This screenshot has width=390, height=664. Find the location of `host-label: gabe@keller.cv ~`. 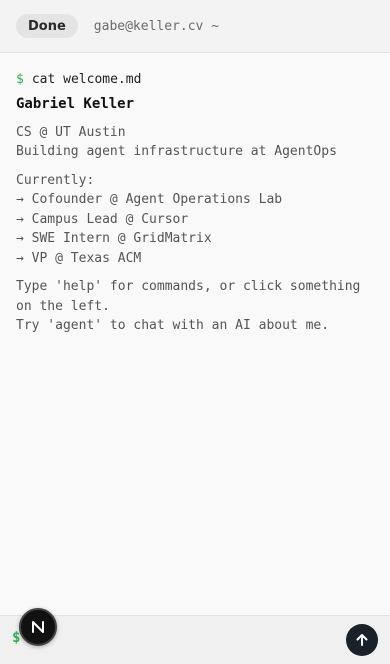

host-label: gabe@keller.cv ~ is located at coordinates (156, 26).